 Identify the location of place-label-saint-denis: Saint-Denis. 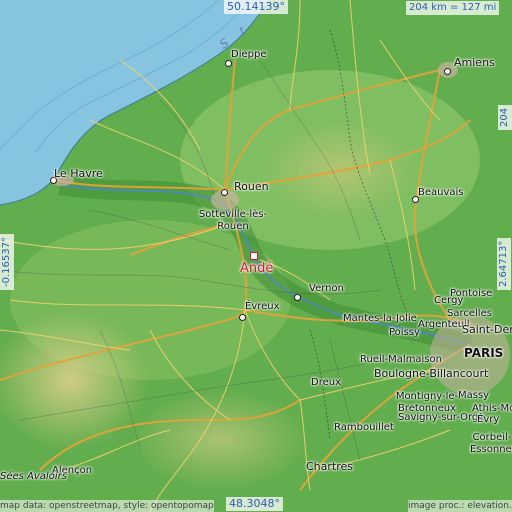
(487, 329).